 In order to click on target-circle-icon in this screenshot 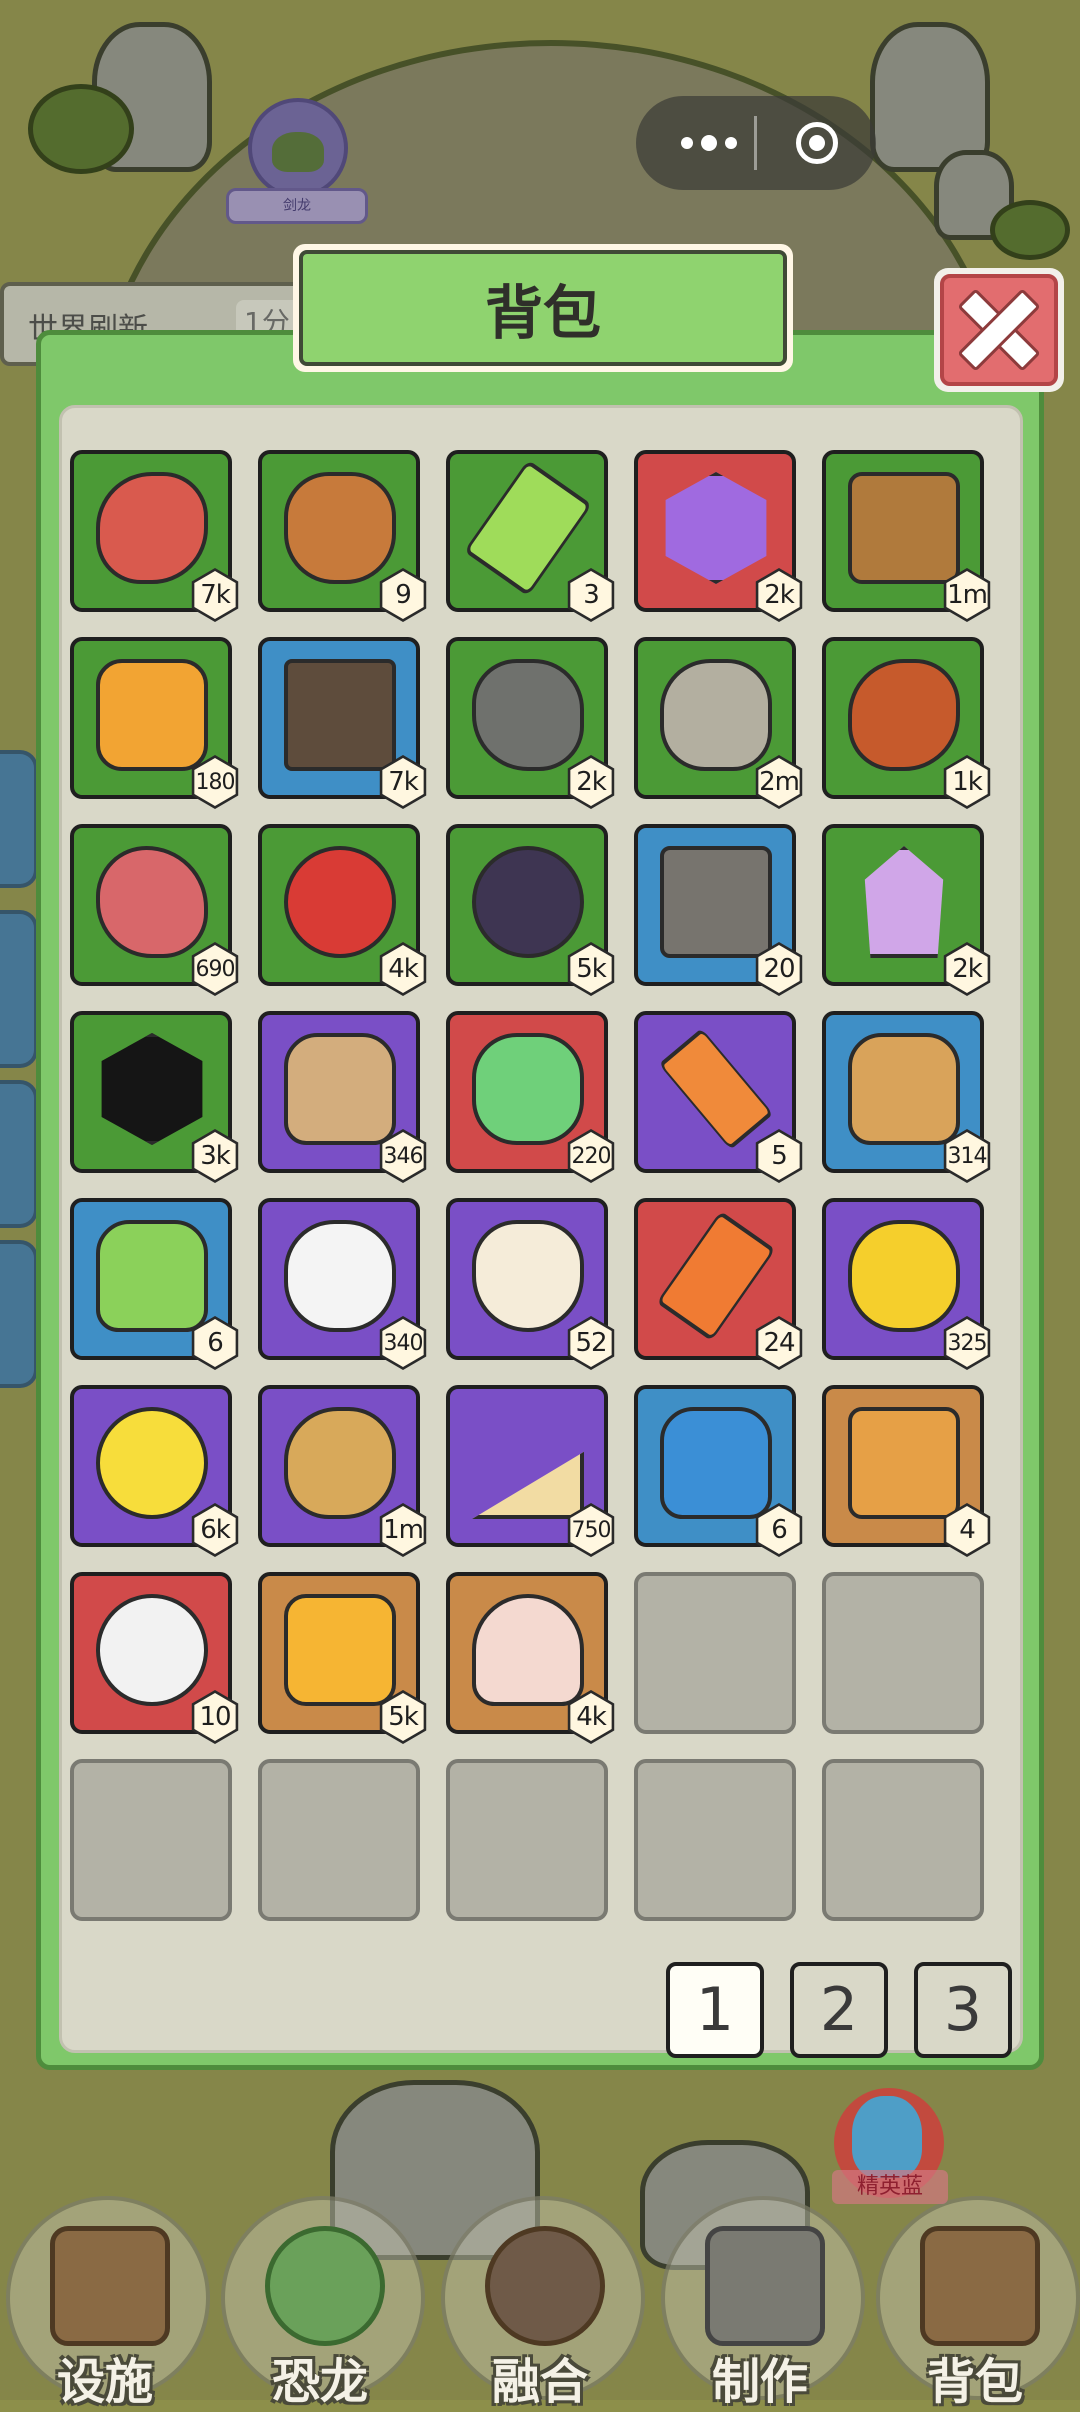, I will do `click(817, 143)`.